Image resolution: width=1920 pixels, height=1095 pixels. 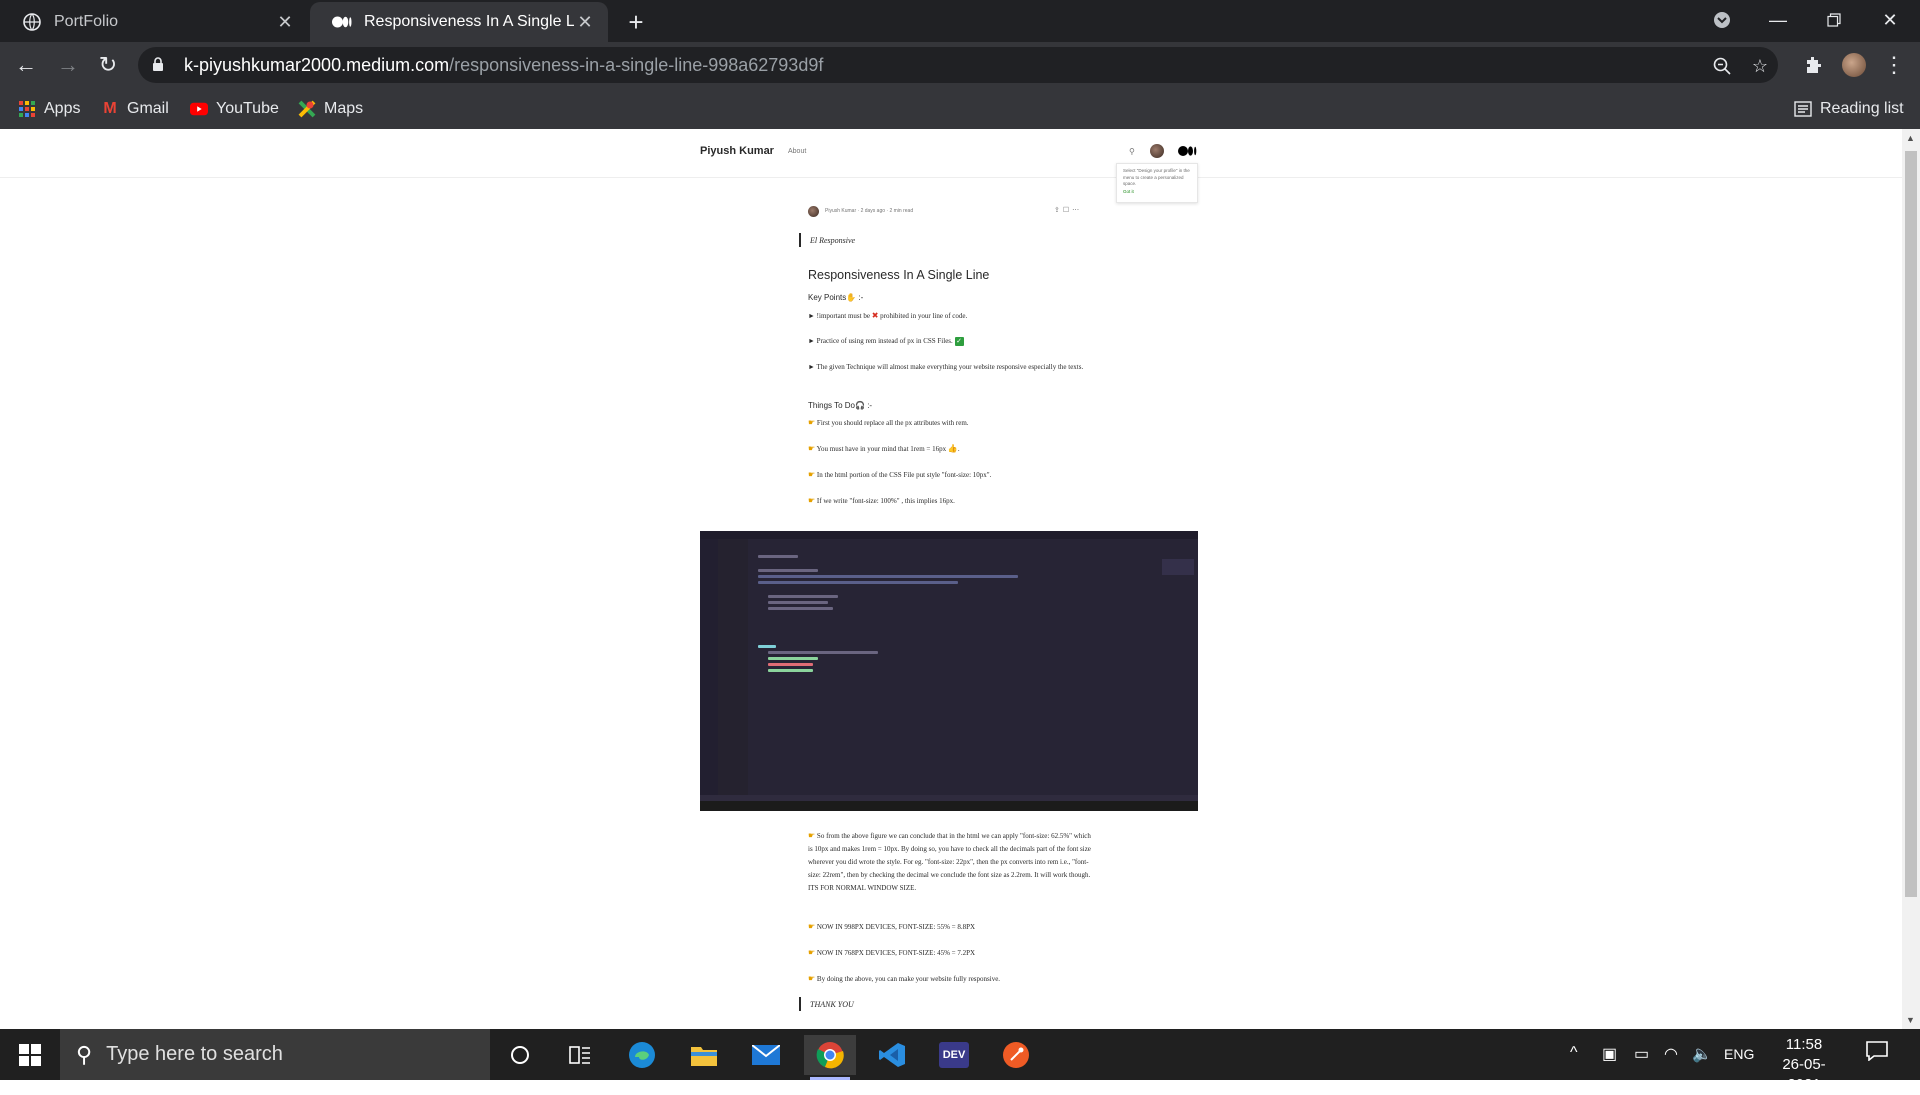 What do you see at coordinates (86, 21) in the screenshot?
I see `tab-title: PortFolio` at bounding box center [86, 21].